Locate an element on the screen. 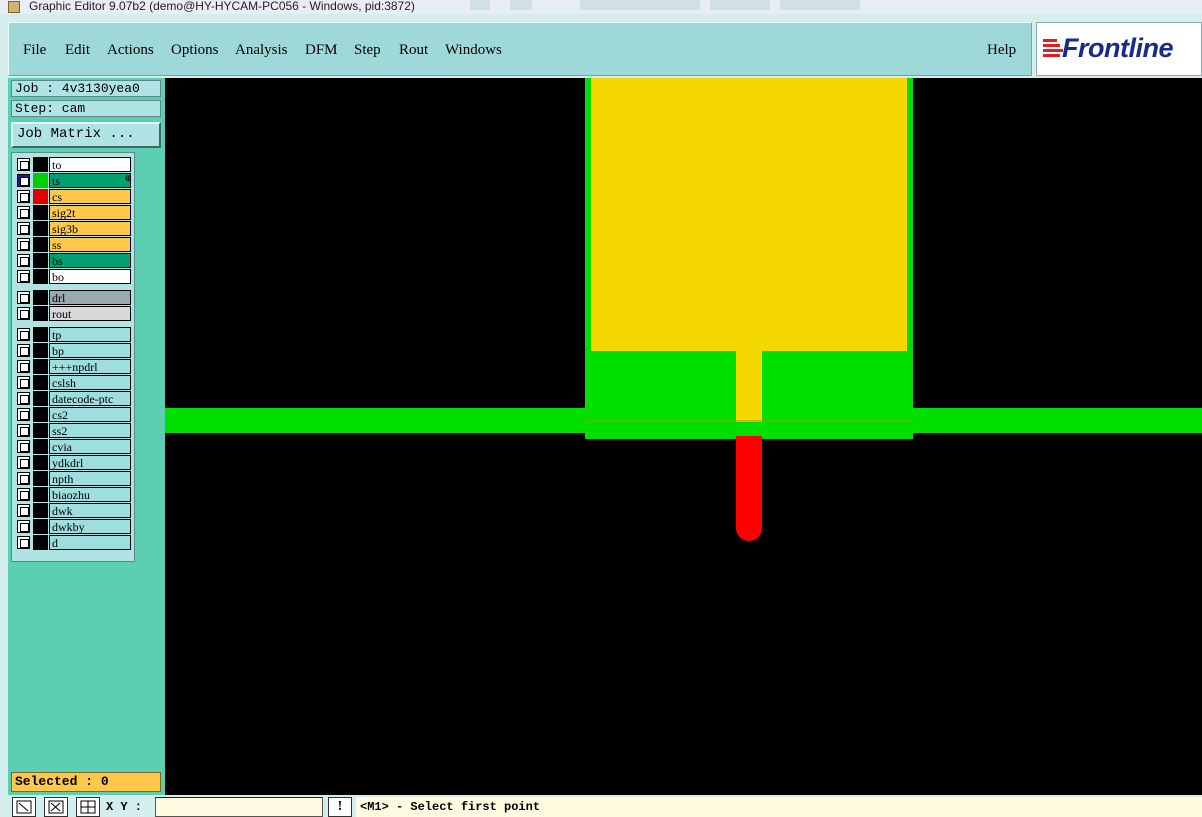  layer-row-cvia: cvia is located at coordinates (75, 446).